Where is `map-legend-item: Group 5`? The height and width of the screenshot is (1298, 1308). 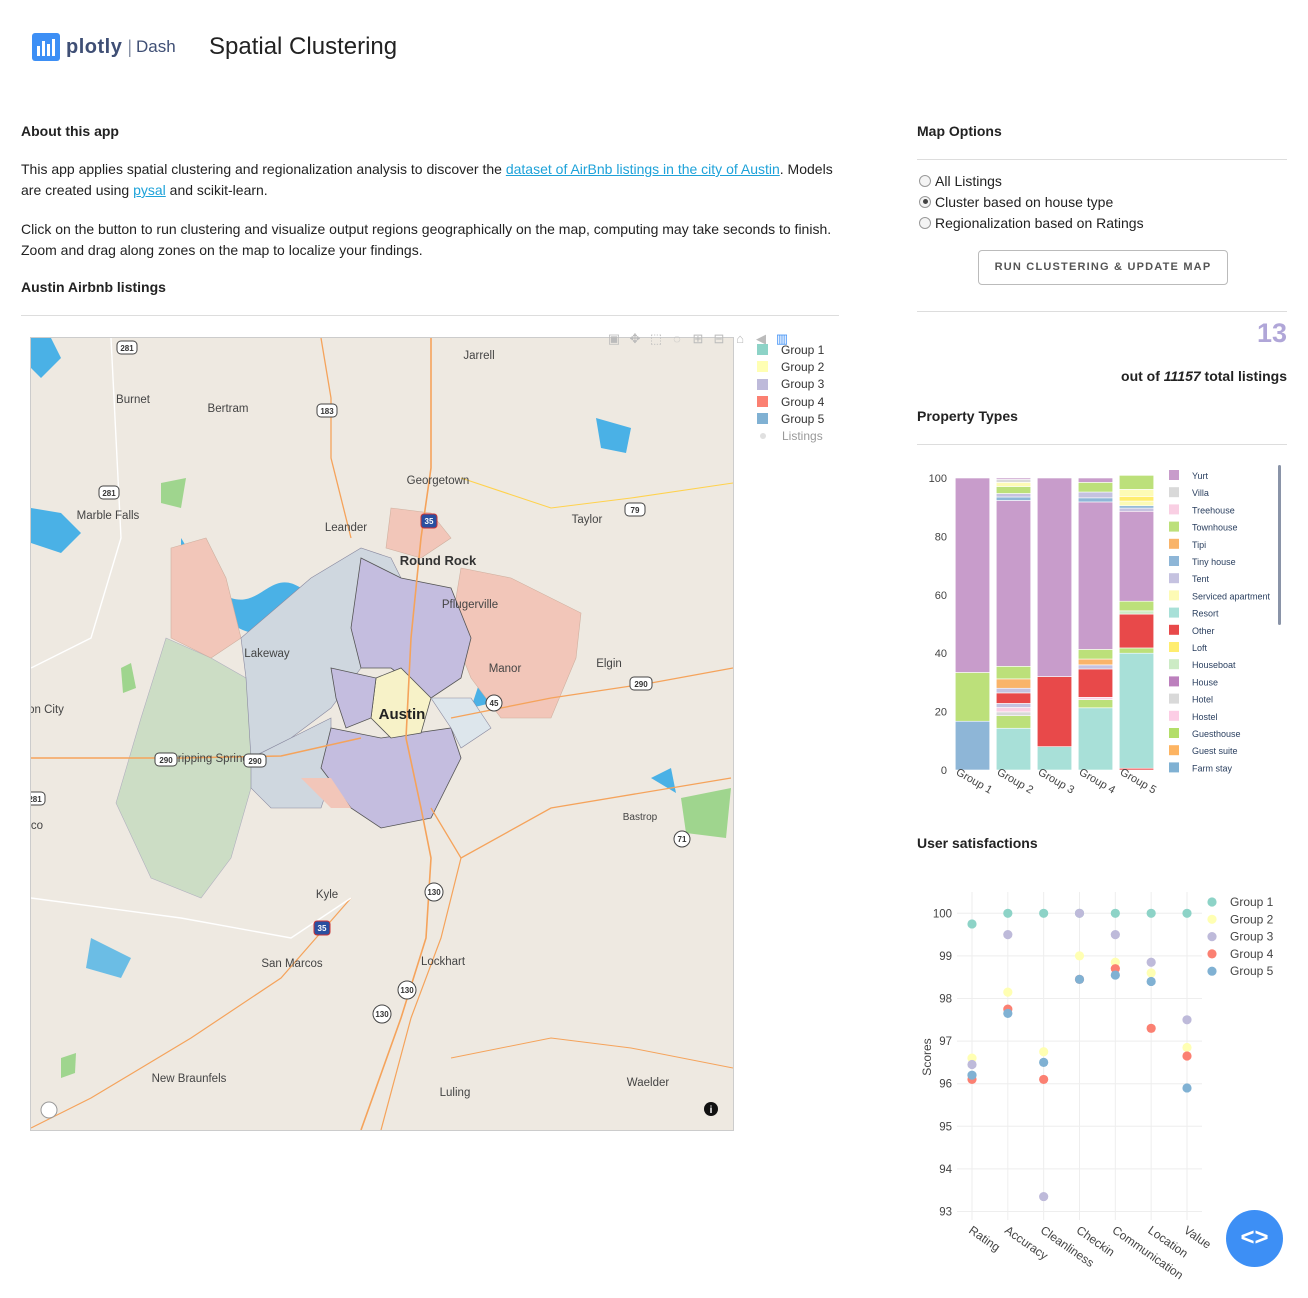 map-legend-item: Group 5 is located at coordinates (790, 418).